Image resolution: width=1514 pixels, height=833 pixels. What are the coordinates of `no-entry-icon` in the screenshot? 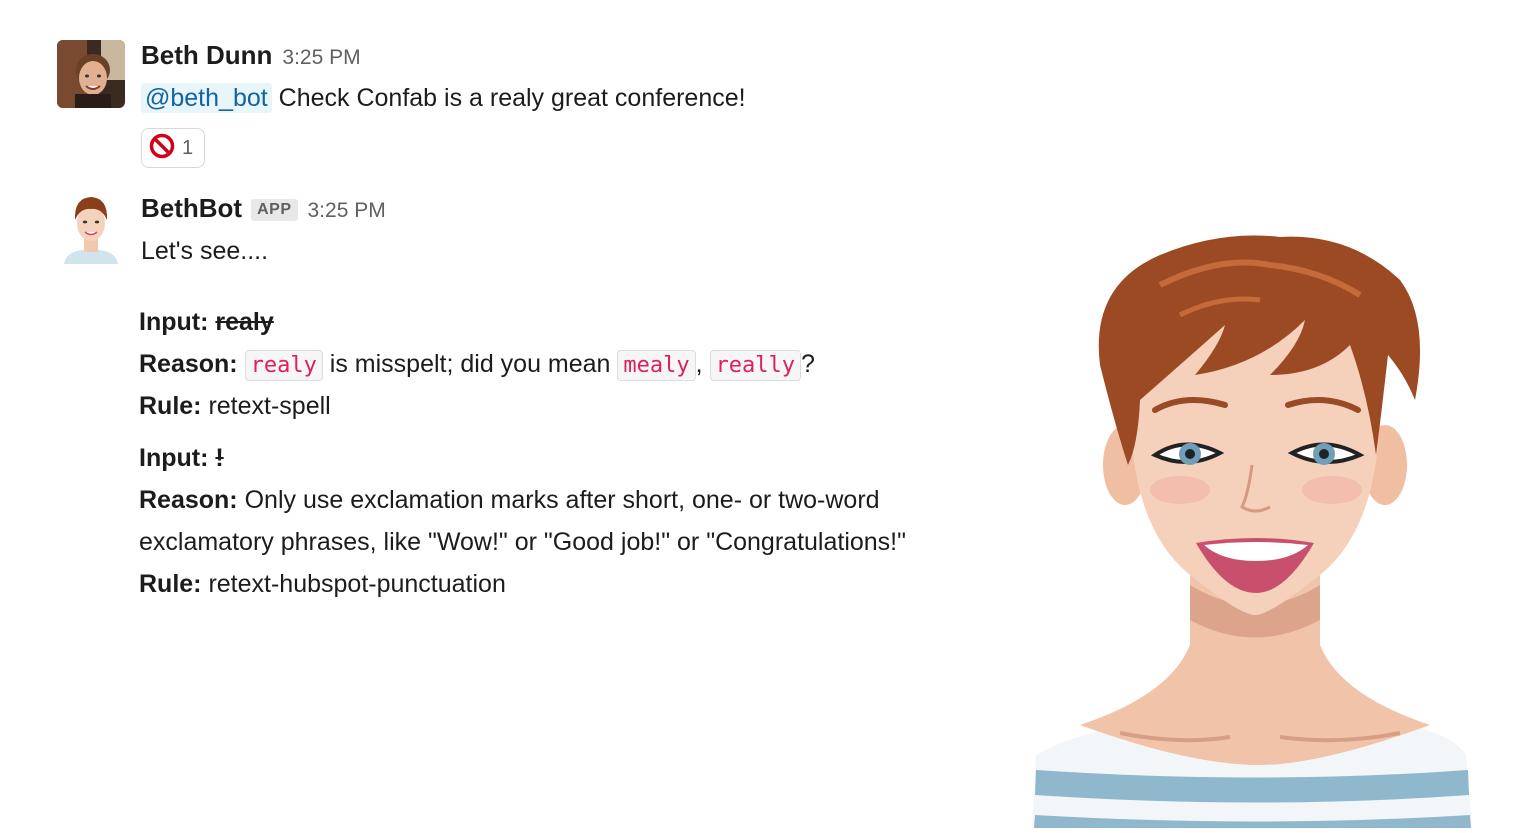 It's located at (162, 148).